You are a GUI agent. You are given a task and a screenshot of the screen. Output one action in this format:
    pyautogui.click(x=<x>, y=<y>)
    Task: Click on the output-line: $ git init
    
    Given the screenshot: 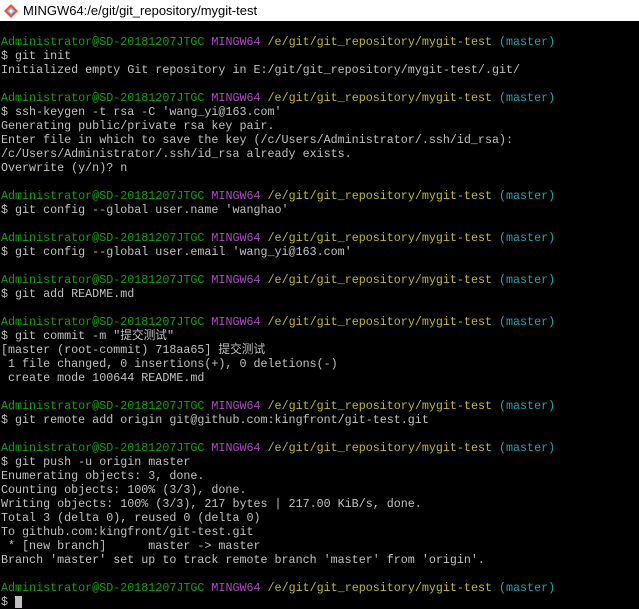 What is the action you would take?
    pyautogui.click(x=320, y=56)
    